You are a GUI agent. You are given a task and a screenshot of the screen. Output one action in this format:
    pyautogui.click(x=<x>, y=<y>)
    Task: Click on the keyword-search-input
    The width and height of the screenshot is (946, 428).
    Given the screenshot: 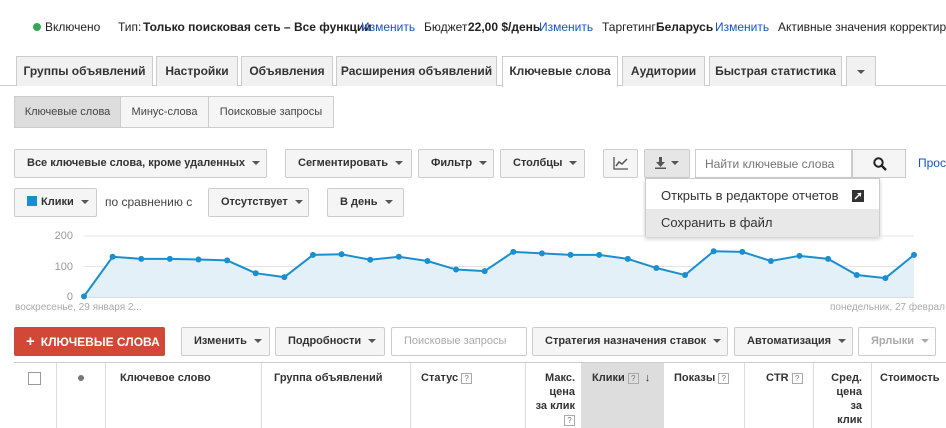 What is the action you would take?
    pyautogui.click(x=773, y=163)
    